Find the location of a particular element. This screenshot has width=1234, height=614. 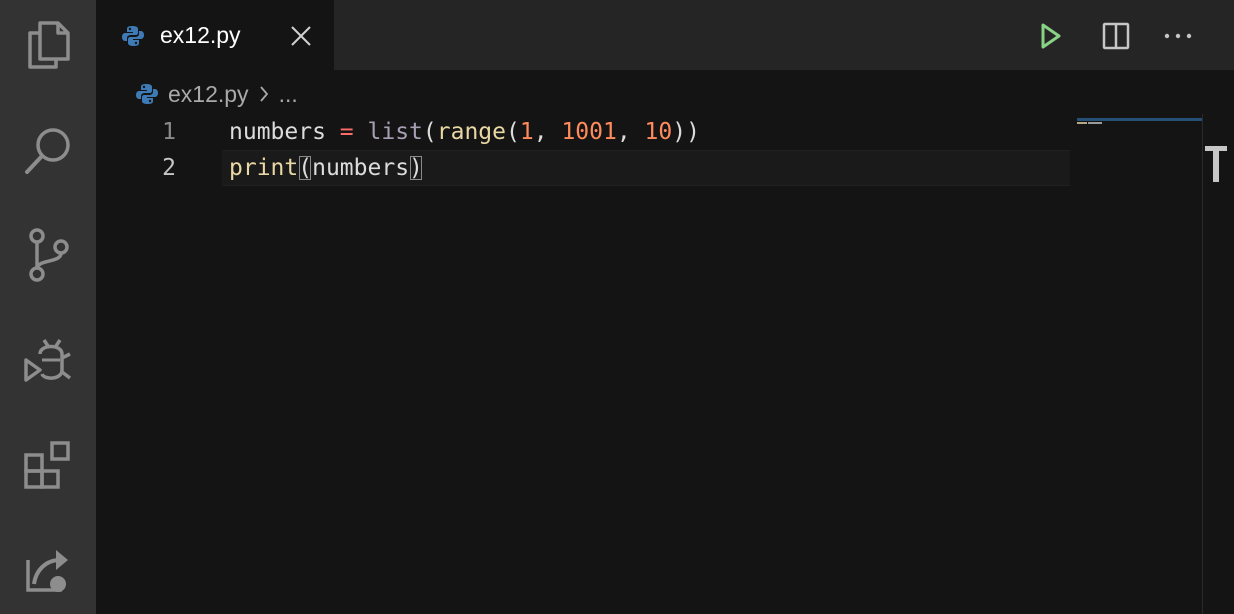

token-function: print is located at coordinates (264, 168).